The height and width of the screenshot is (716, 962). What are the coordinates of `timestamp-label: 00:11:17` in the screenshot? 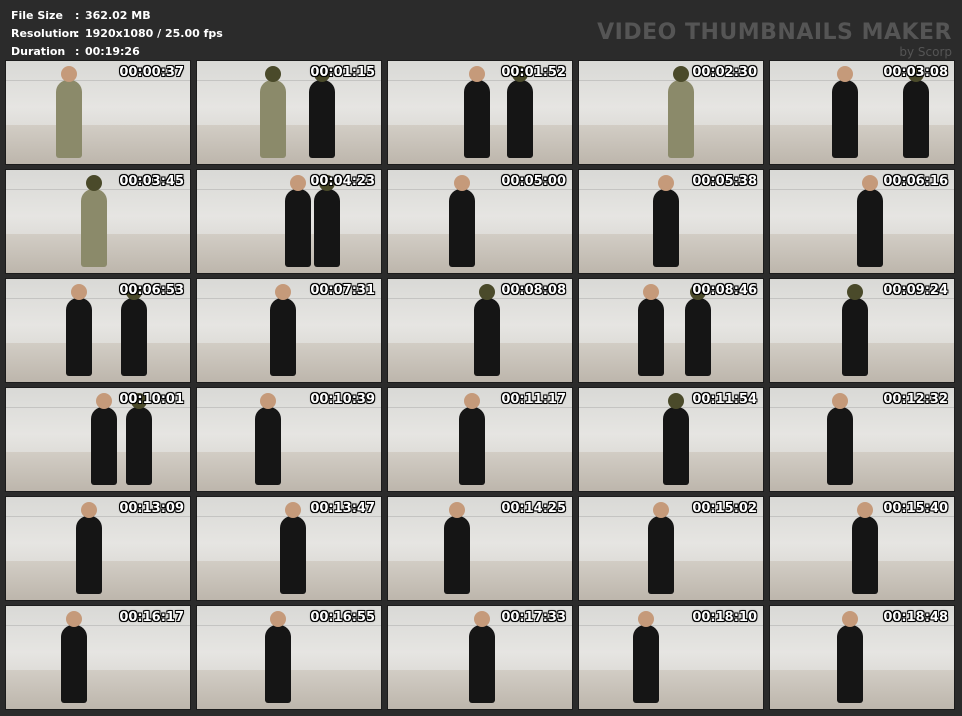 It's located at (533, 399).